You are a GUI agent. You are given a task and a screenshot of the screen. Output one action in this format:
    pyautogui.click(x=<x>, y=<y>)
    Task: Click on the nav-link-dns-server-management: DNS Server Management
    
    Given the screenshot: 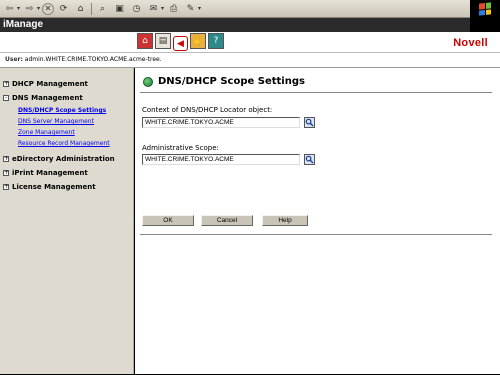 What is the action you would take?
    pyautogui.click(x=75, y=121)
    